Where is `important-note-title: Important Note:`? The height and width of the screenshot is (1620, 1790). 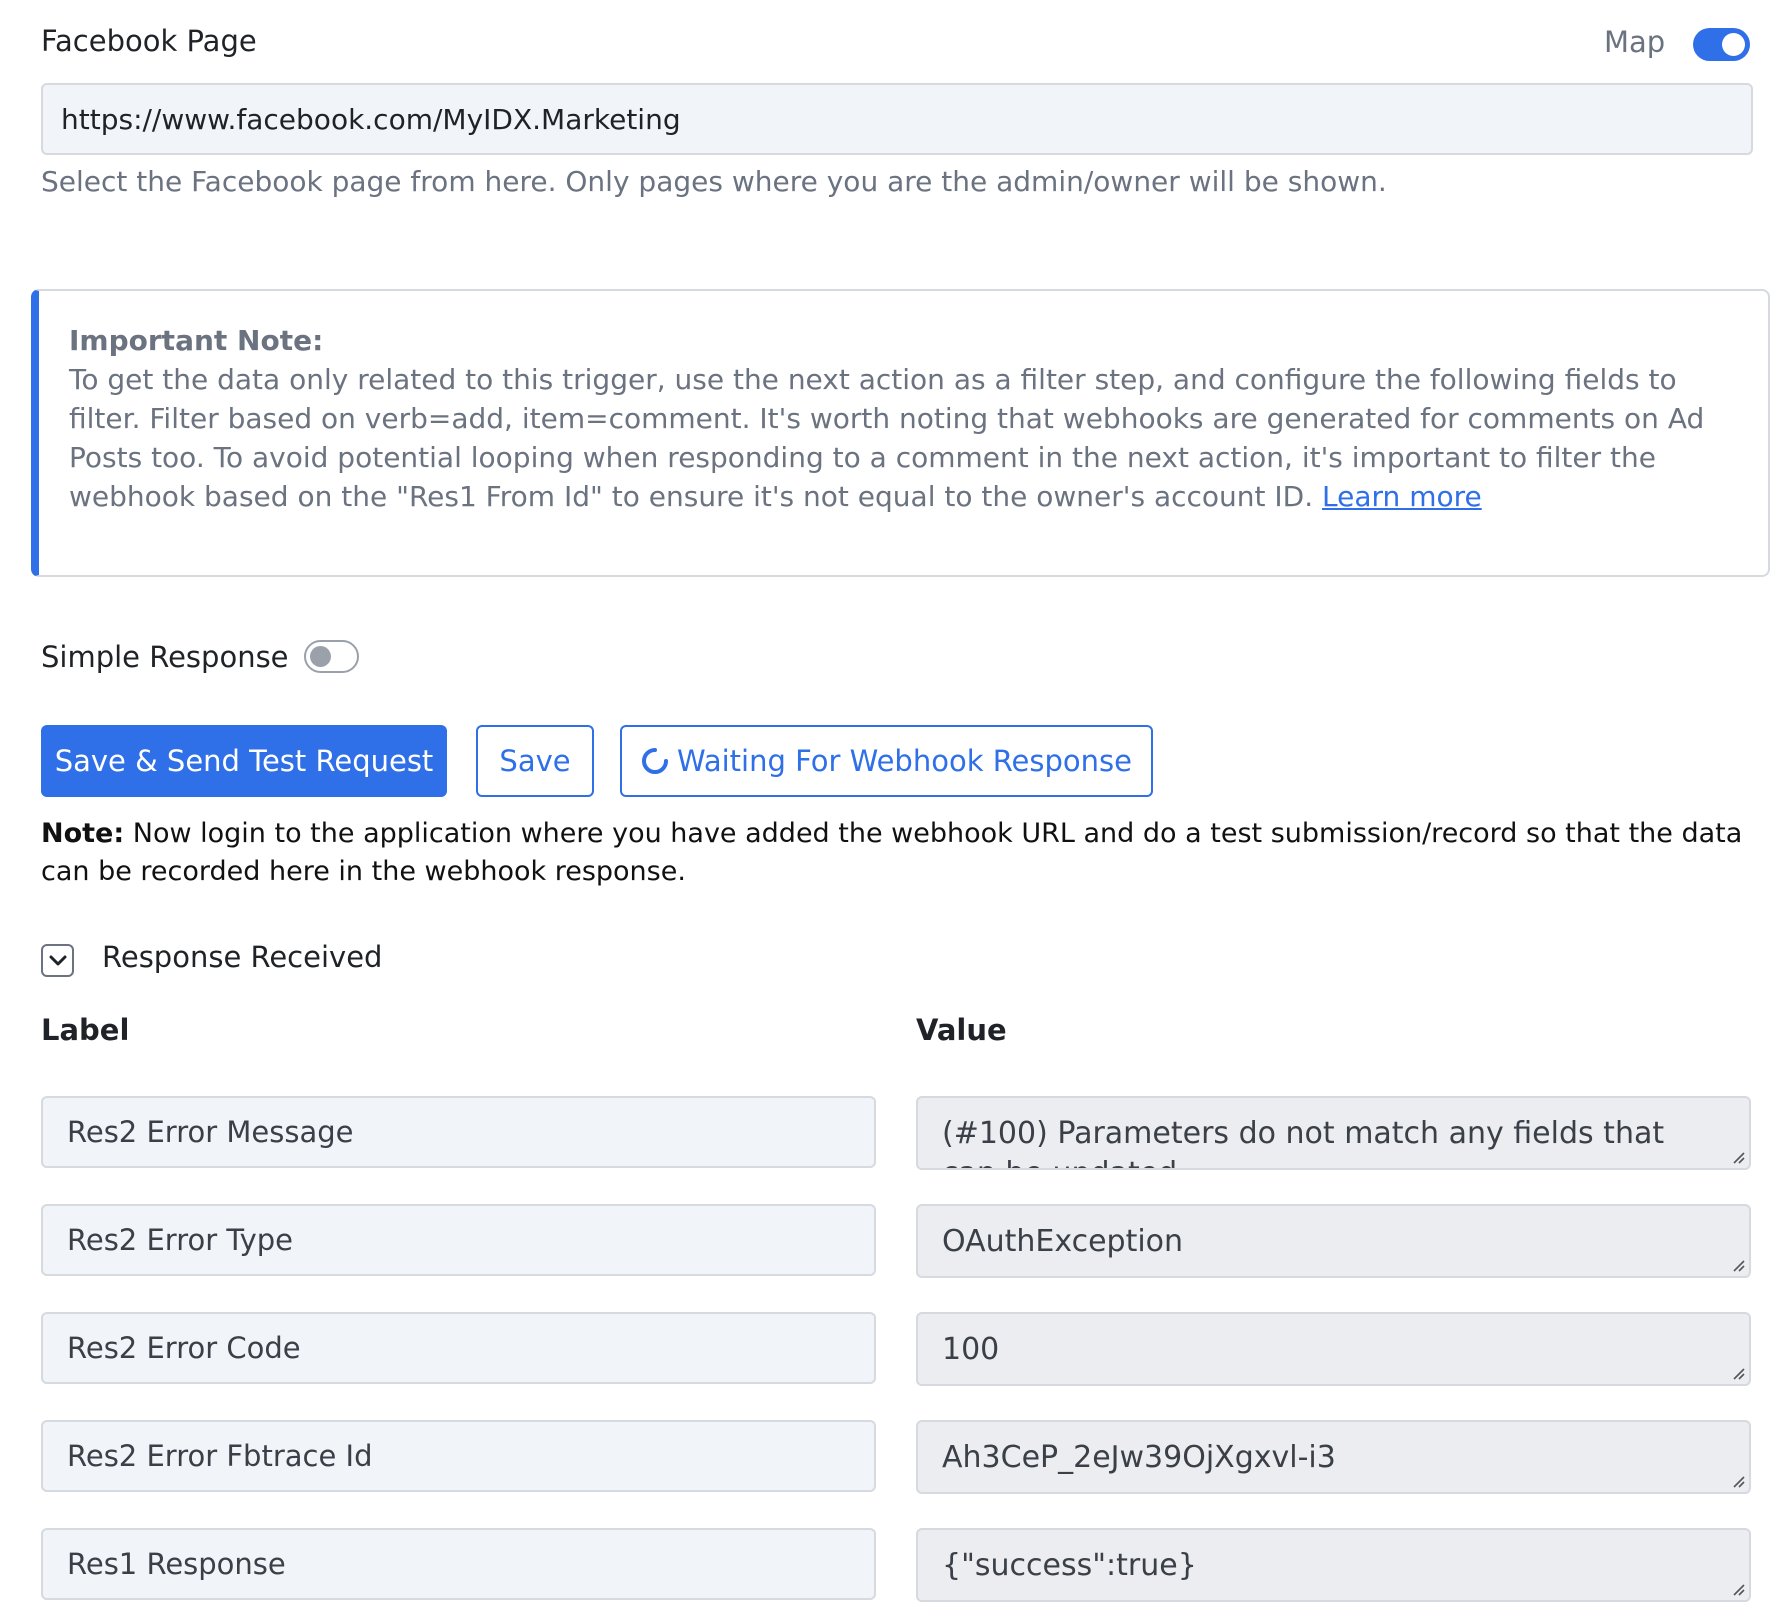 important-note-title: Important Note: is located at coordinates (196, 340).